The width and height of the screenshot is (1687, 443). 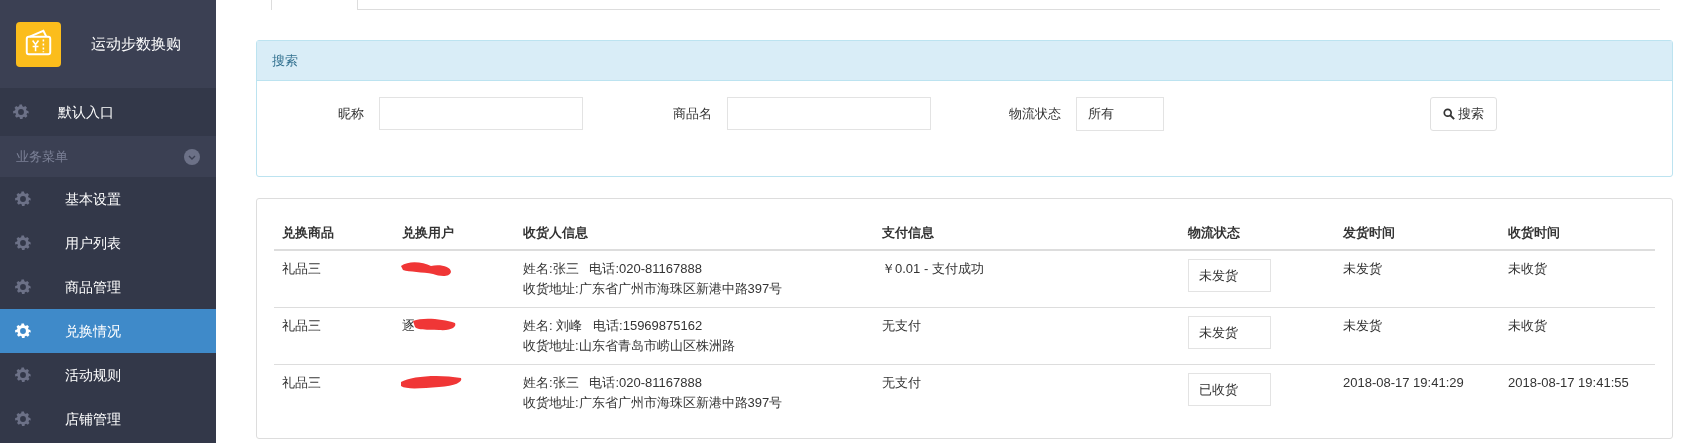 I want to click on nickname-field, so click(x=481, y=113).